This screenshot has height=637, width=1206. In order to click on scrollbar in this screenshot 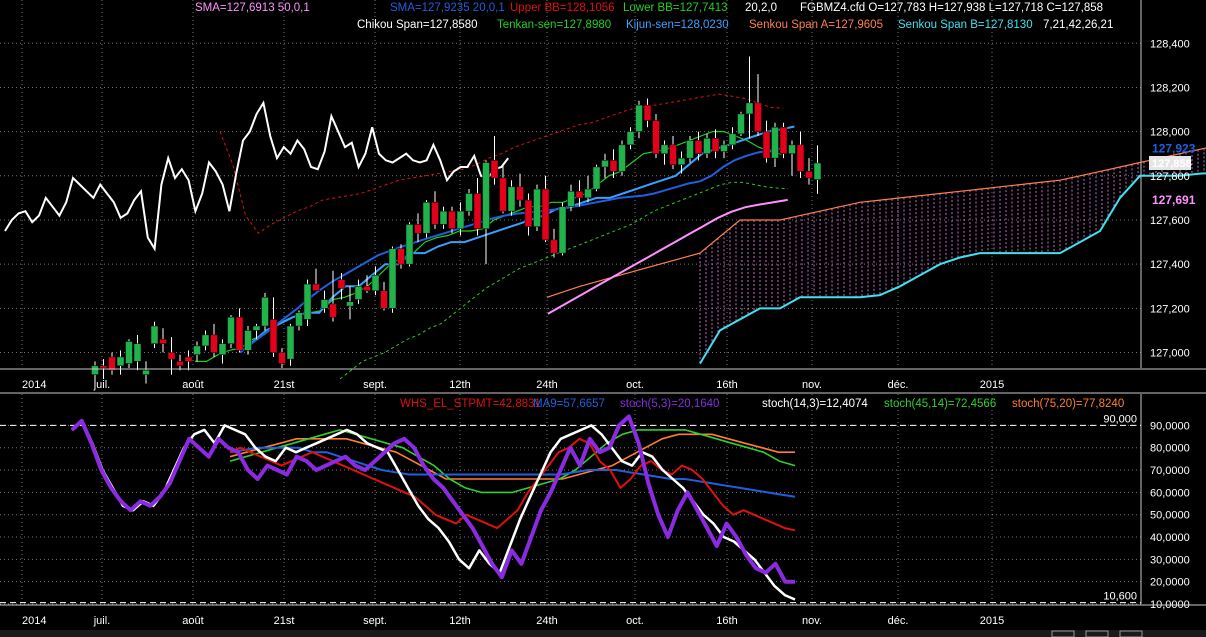, I will do `click(603, 633)`.